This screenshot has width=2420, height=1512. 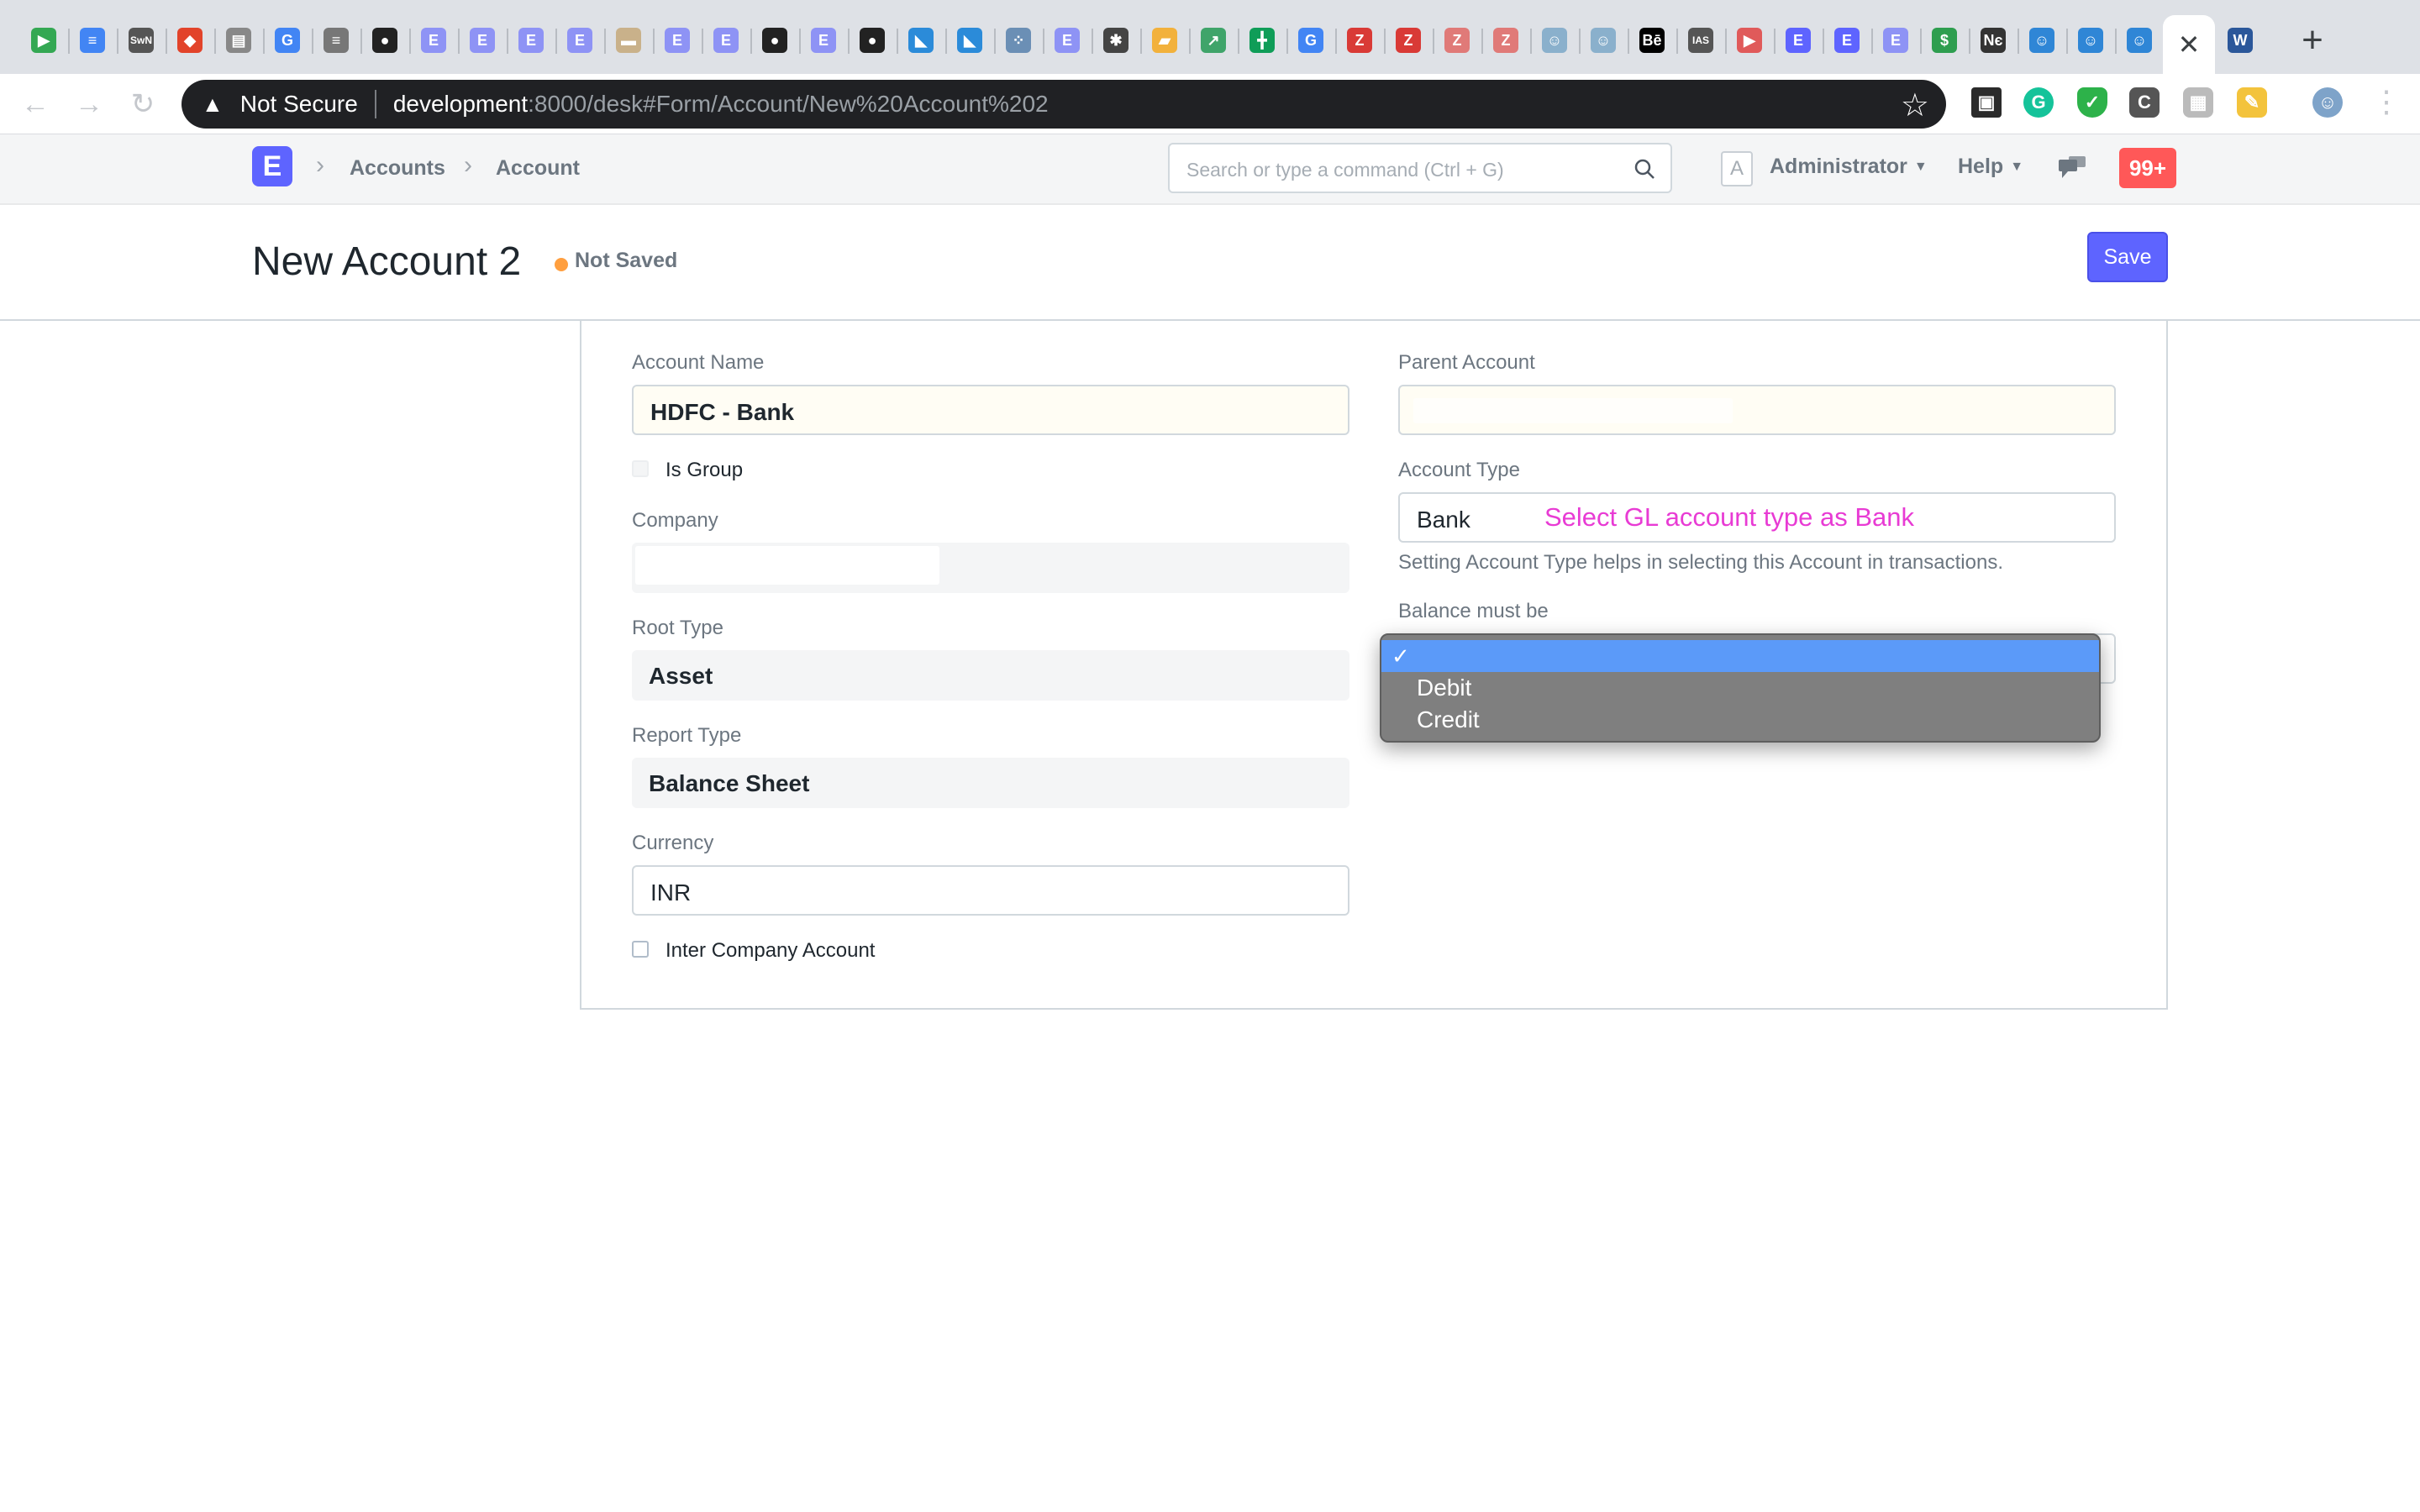 What do you see at coordinates (1652, 40) in the screenshot?
I see `browser-tab: Bē` at bounding box center [1652, 40].